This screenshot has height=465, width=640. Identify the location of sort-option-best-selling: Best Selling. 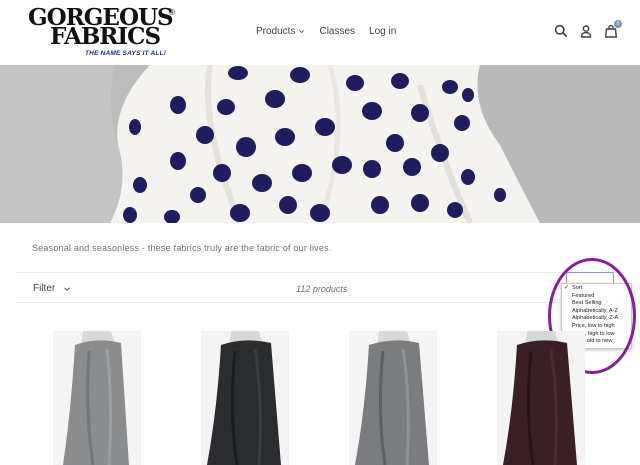
(596, 304).